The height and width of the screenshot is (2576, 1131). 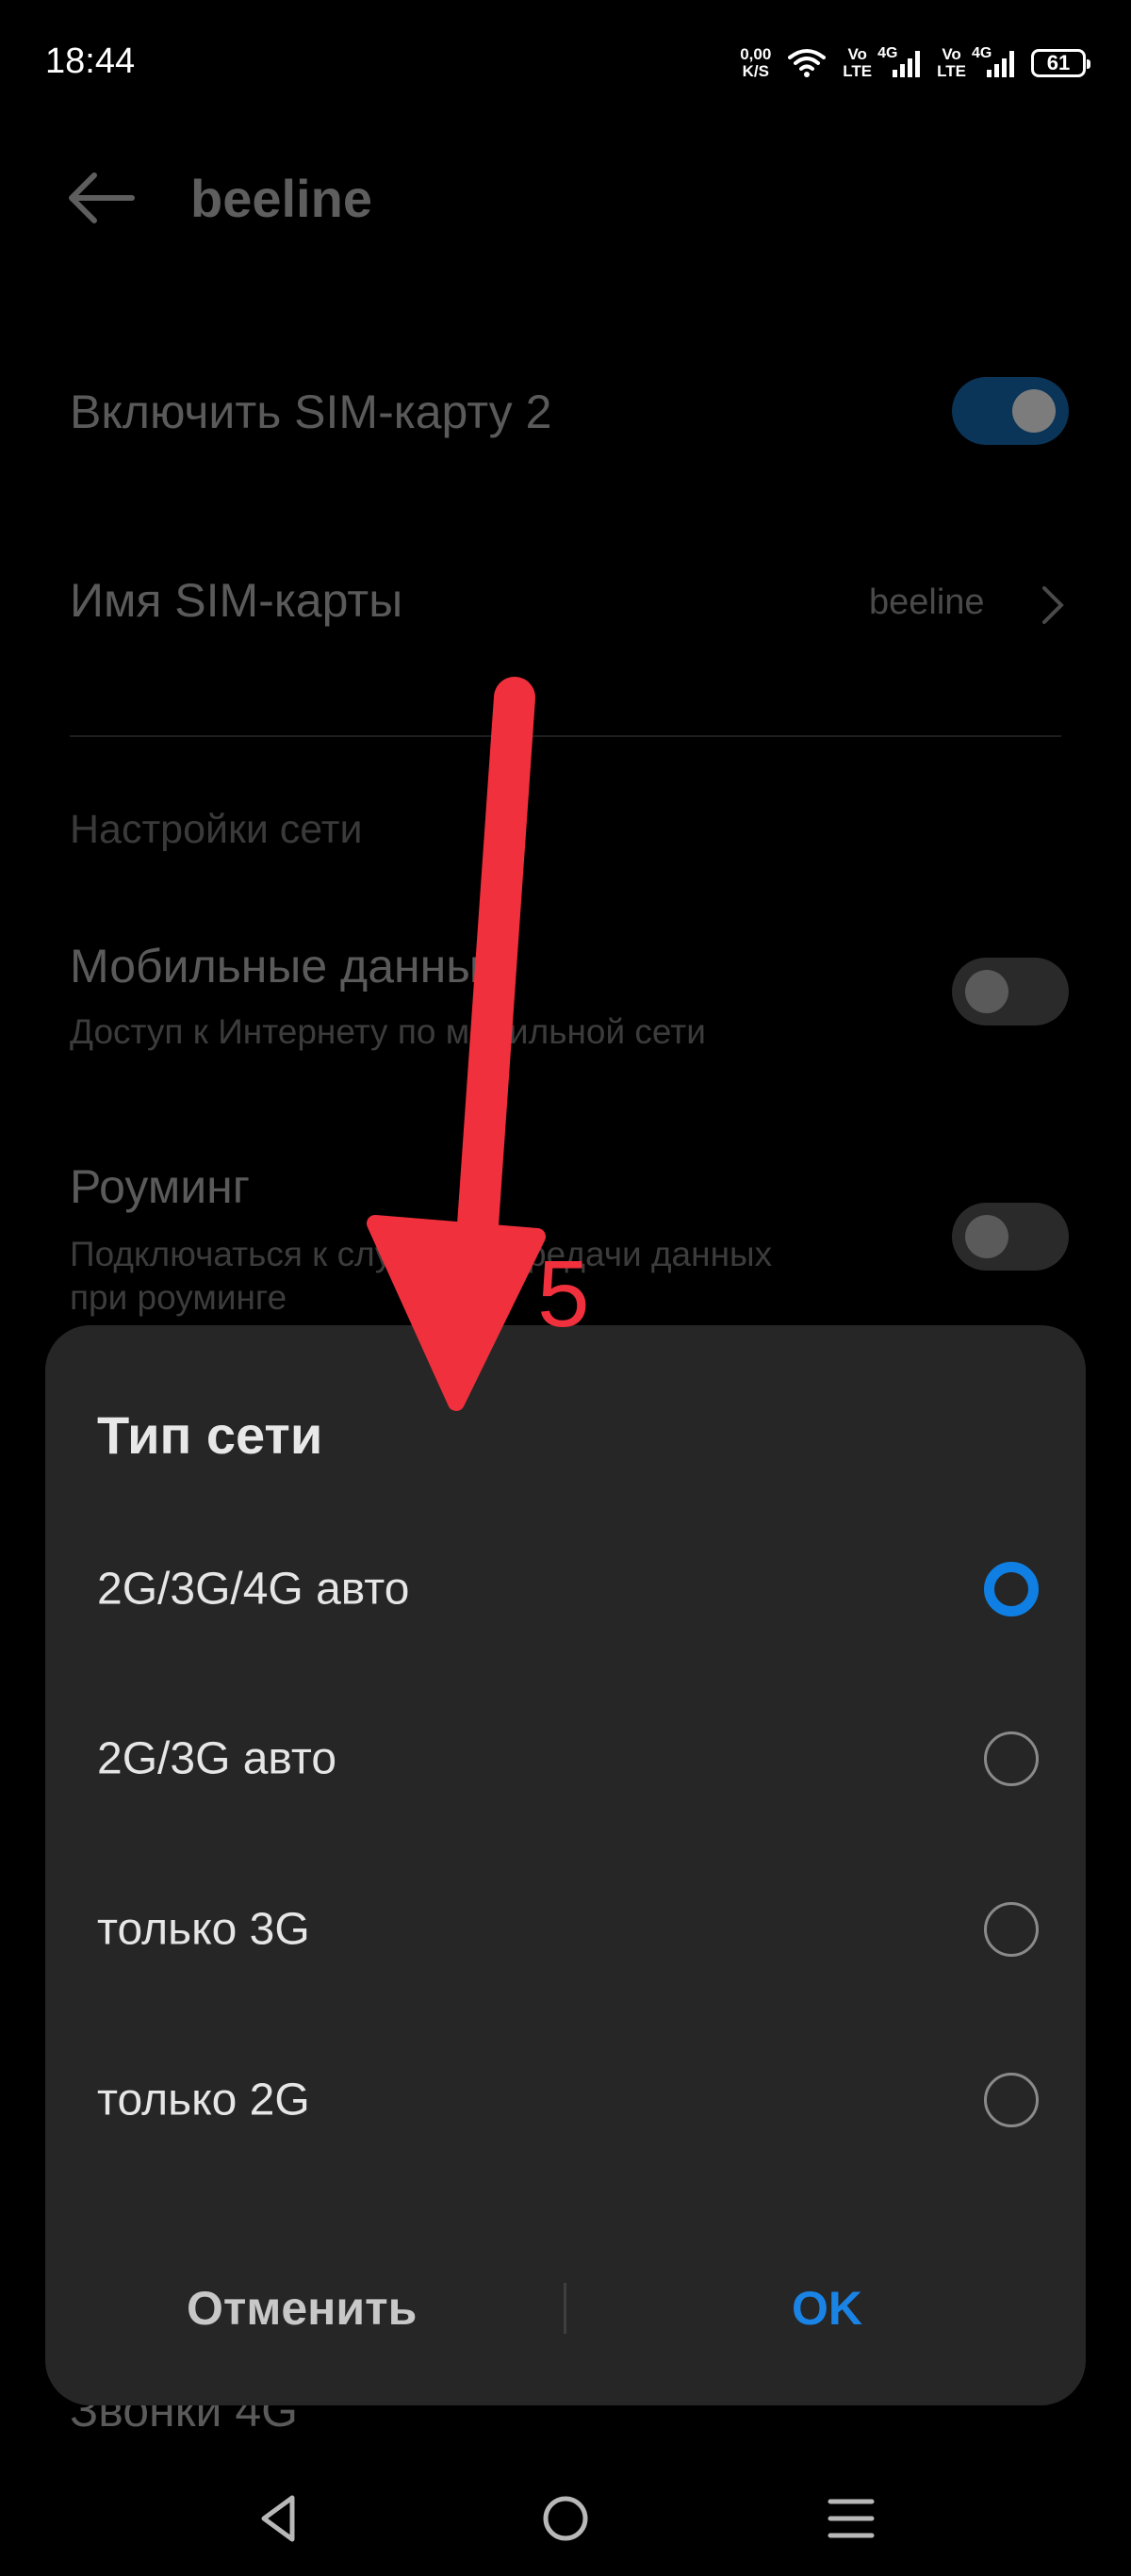 What do you see at coordinates (564, 1294) in the screenshot?
I see `annotation-step-number: 5` at bounding box center [564, 1294].